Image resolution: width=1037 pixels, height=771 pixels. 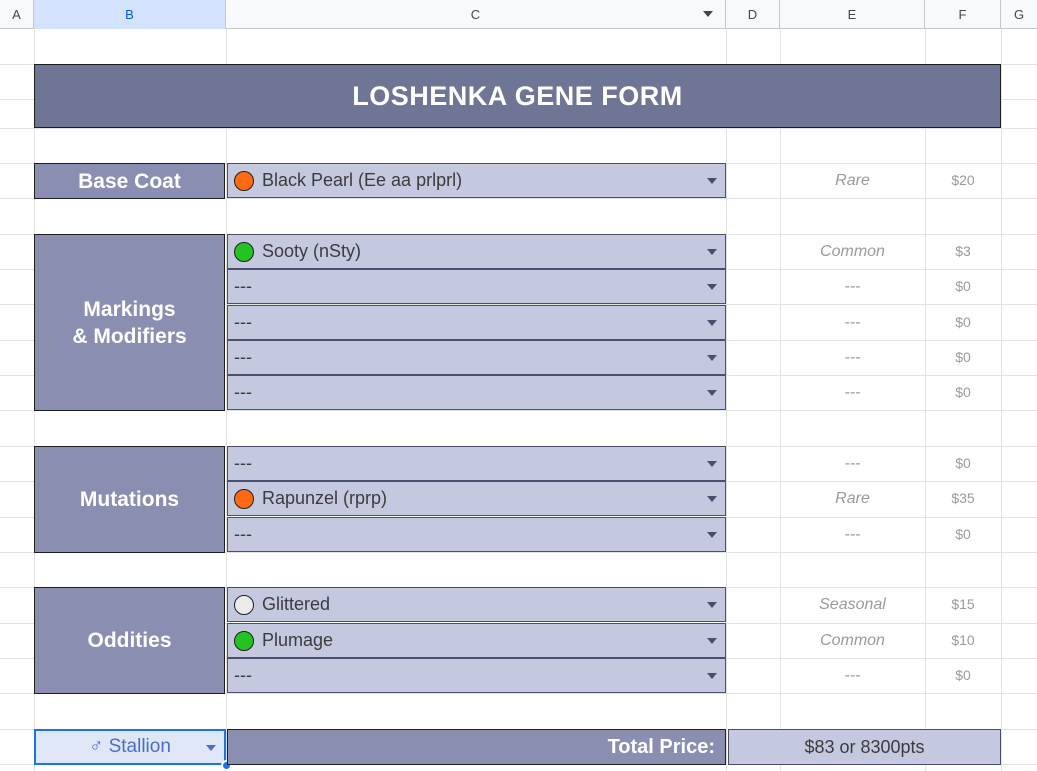 I want to click on section-label-line: Markings, so click(x=129, y=309).